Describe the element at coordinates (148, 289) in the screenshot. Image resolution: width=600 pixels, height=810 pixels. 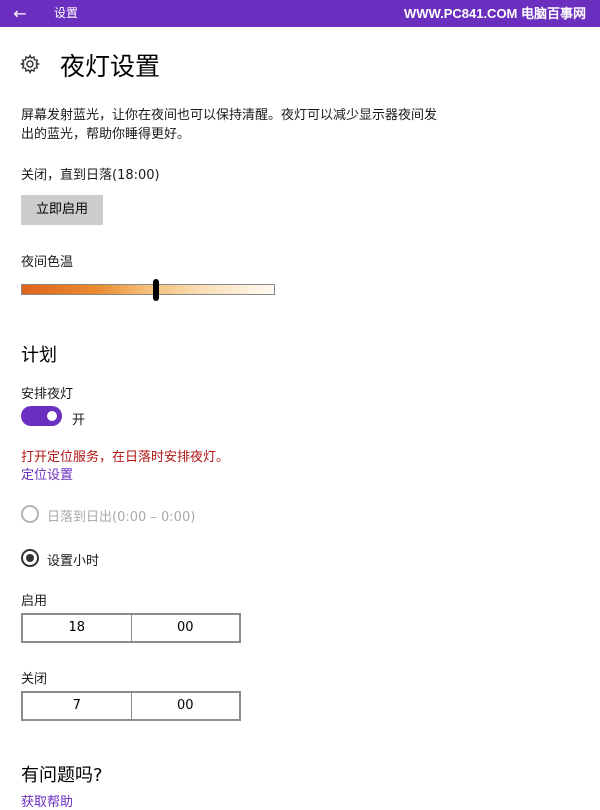
I see `color-temperature-slider` at that location.